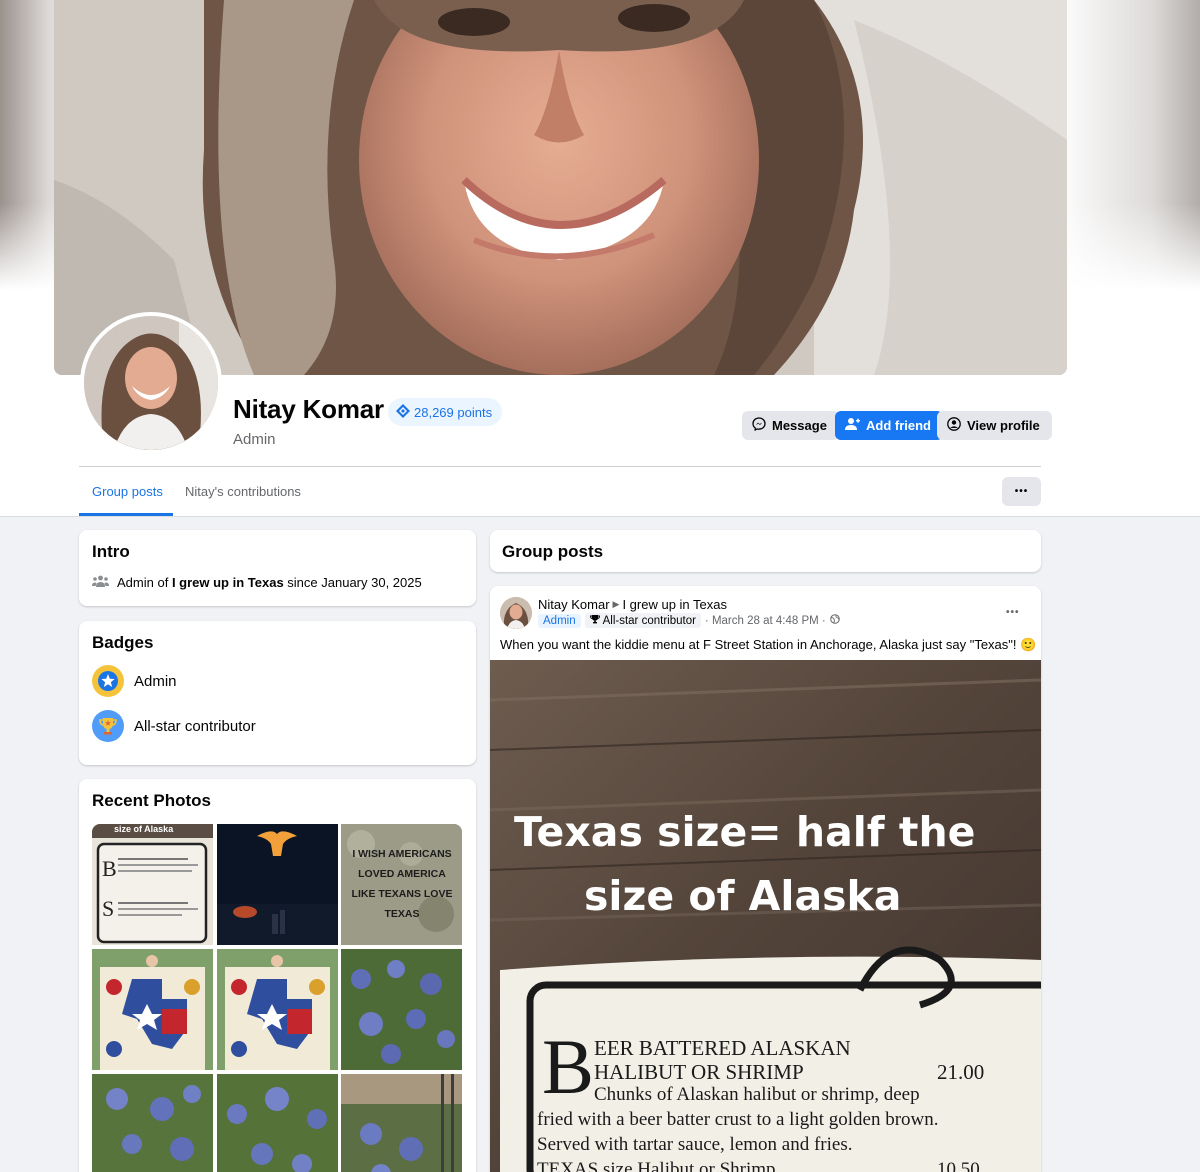 Image resolution: width=1200 pixels, height=1172 pixels. What do you see at coordinates (144, 829) in the screenshot?
I see `photo-caption: size of Alaska` at bounding box center [144, 829].